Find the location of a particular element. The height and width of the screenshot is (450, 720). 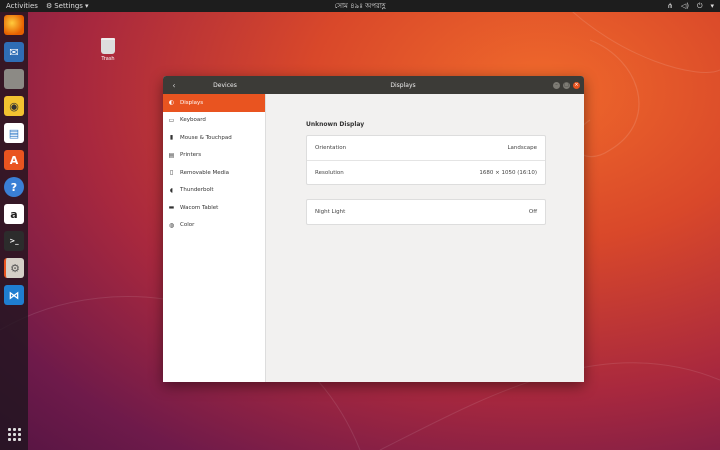

sidebar-item-label: Color is located at coordinates (187, 225).